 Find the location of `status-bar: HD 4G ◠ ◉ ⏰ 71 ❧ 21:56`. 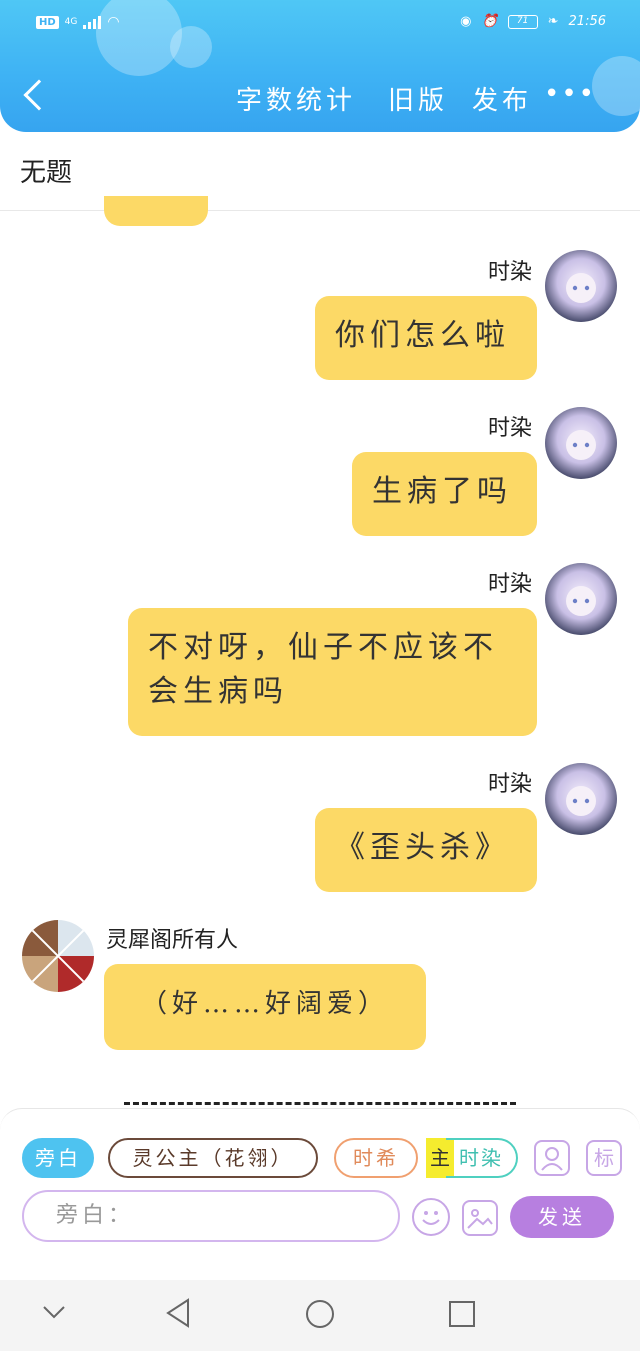

status-bar: HD 4G ◠ ◉ ⏰ 71 ❧ 21:56 is located at coordinates (320, 26).